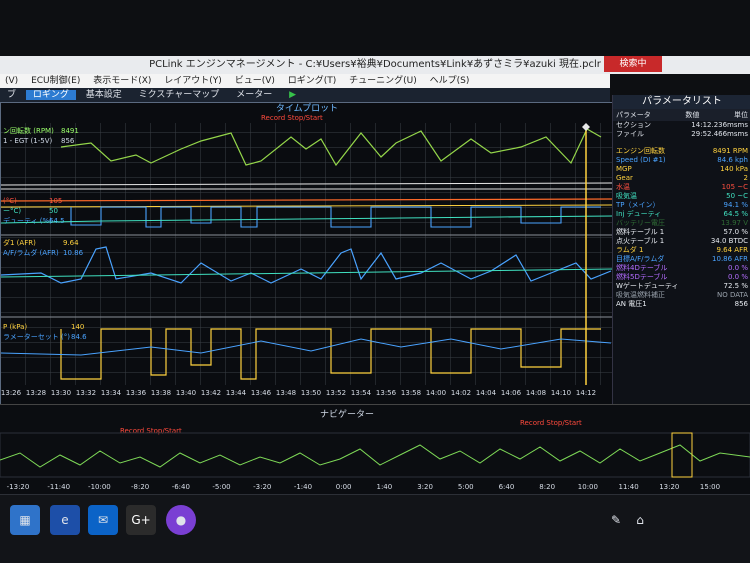 Image resolution: width=750 pixels, height=563 pixels. Describe the element at coordinates (639, 214) in the screenshot. I see `parameter-name: Inj デューティ` at that location.